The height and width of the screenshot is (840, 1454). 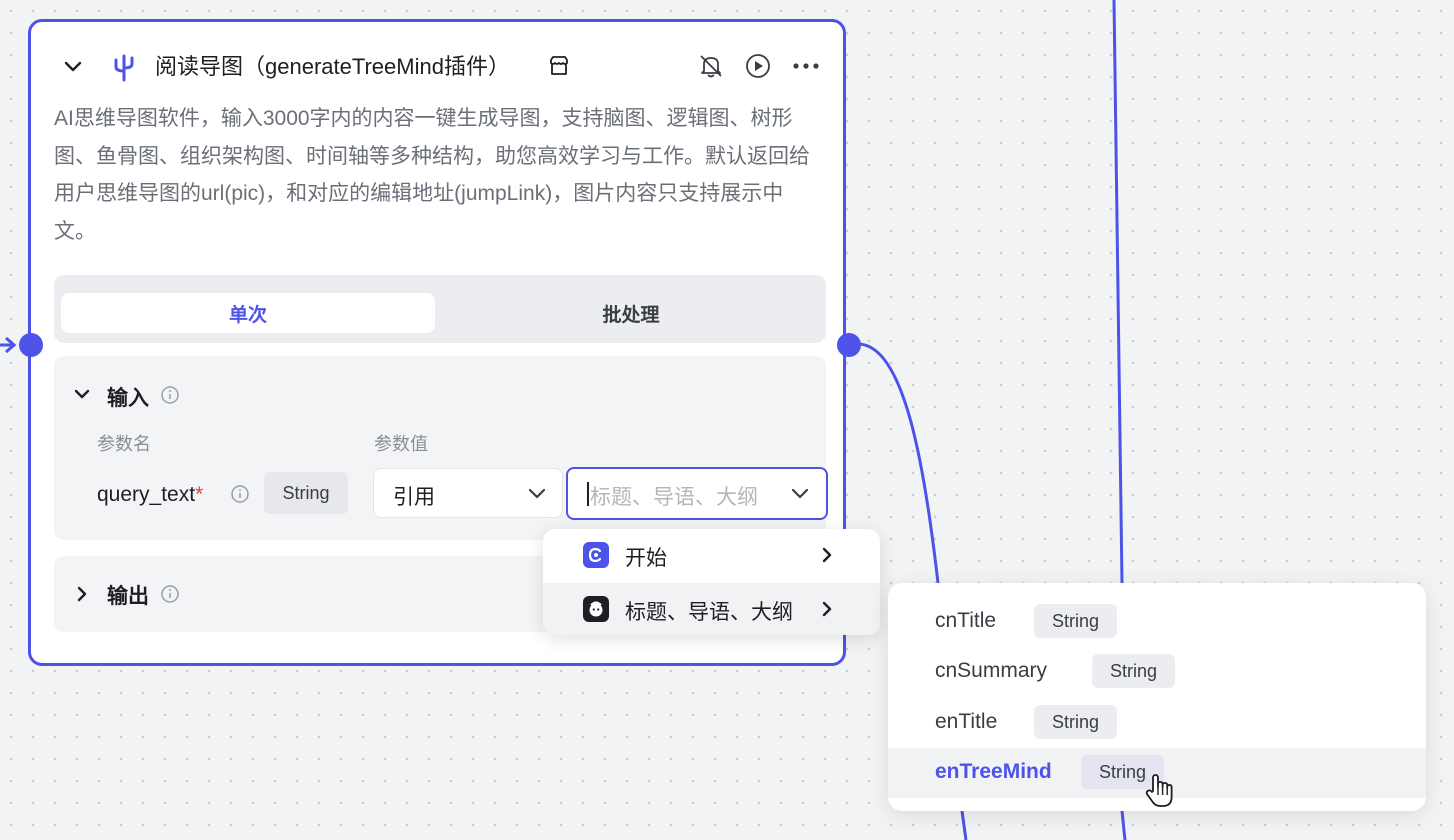 I want to click on variable-item: cnSummary String, so click(x=1157, y=672).